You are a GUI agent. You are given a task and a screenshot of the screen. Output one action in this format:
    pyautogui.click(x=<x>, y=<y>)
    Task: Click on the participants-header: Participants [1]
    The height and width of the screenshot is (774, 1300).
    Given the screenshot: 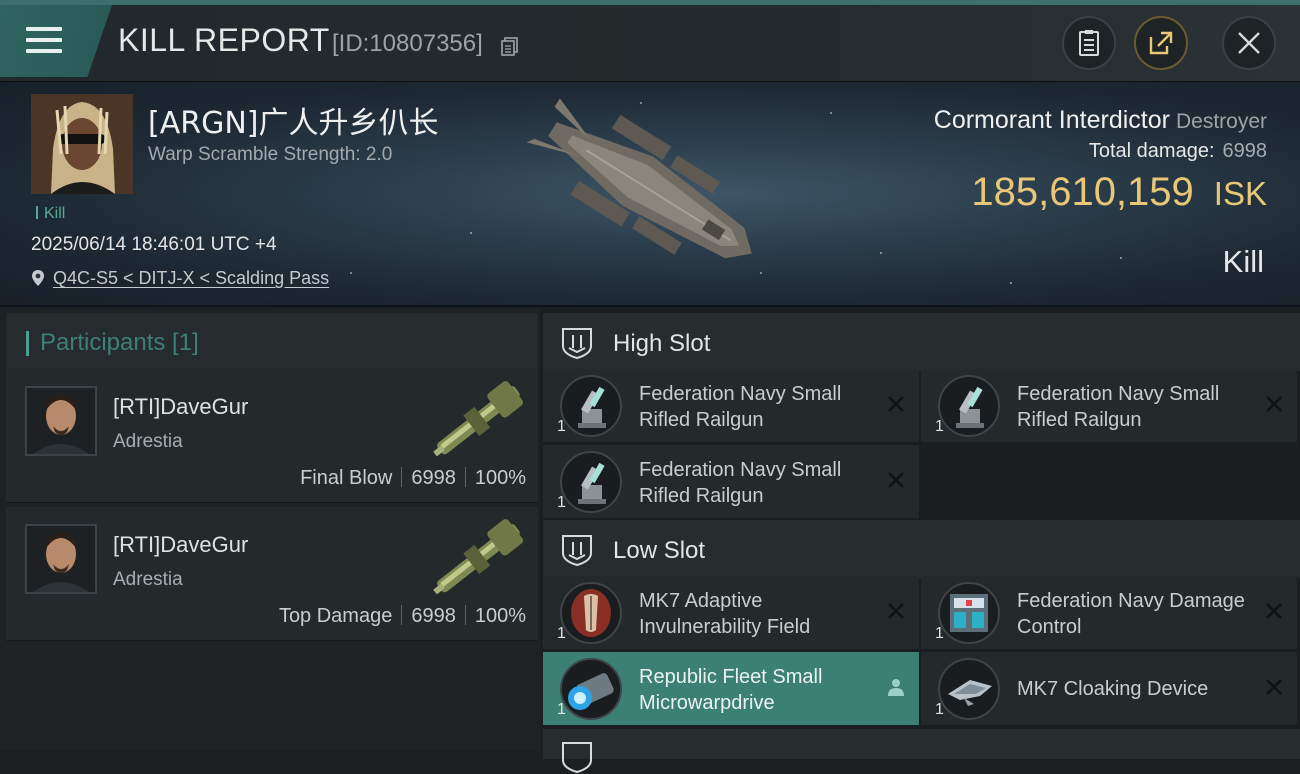 What is the action you would take?
    pyautogui.click(x=272, y=342)
    